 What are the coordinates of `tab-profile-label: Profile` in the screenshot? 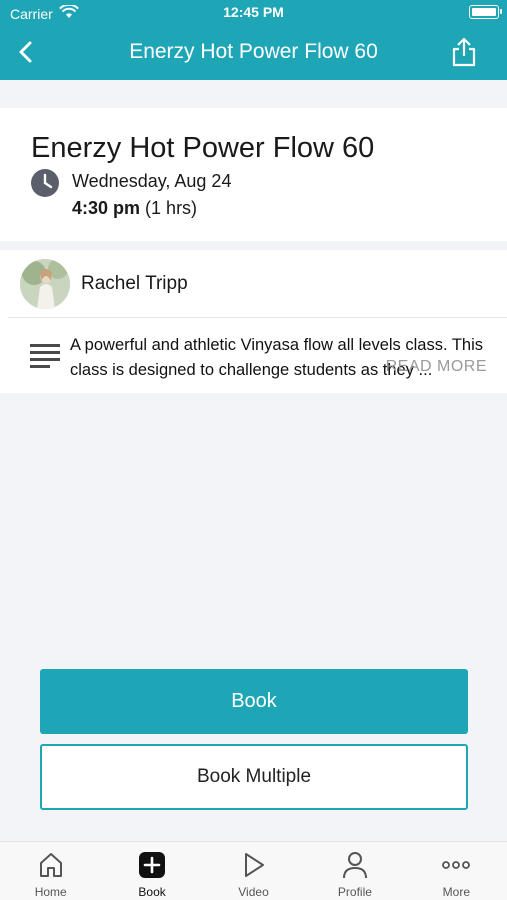 It's located at (354, 892).